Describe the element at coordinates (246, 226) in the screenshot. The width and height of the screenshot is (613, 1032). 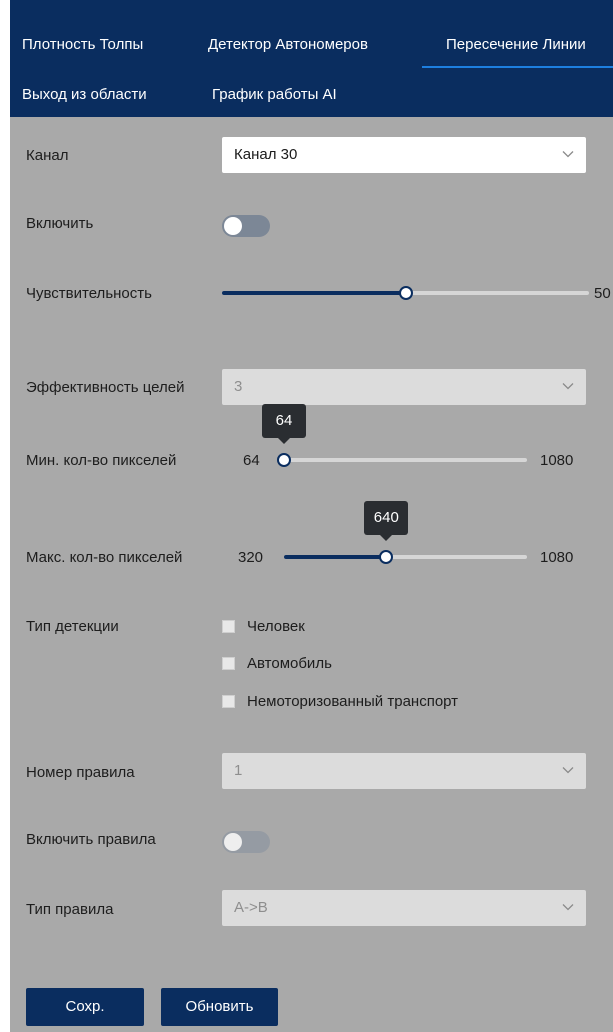
I see `enable-toggle` at that location.